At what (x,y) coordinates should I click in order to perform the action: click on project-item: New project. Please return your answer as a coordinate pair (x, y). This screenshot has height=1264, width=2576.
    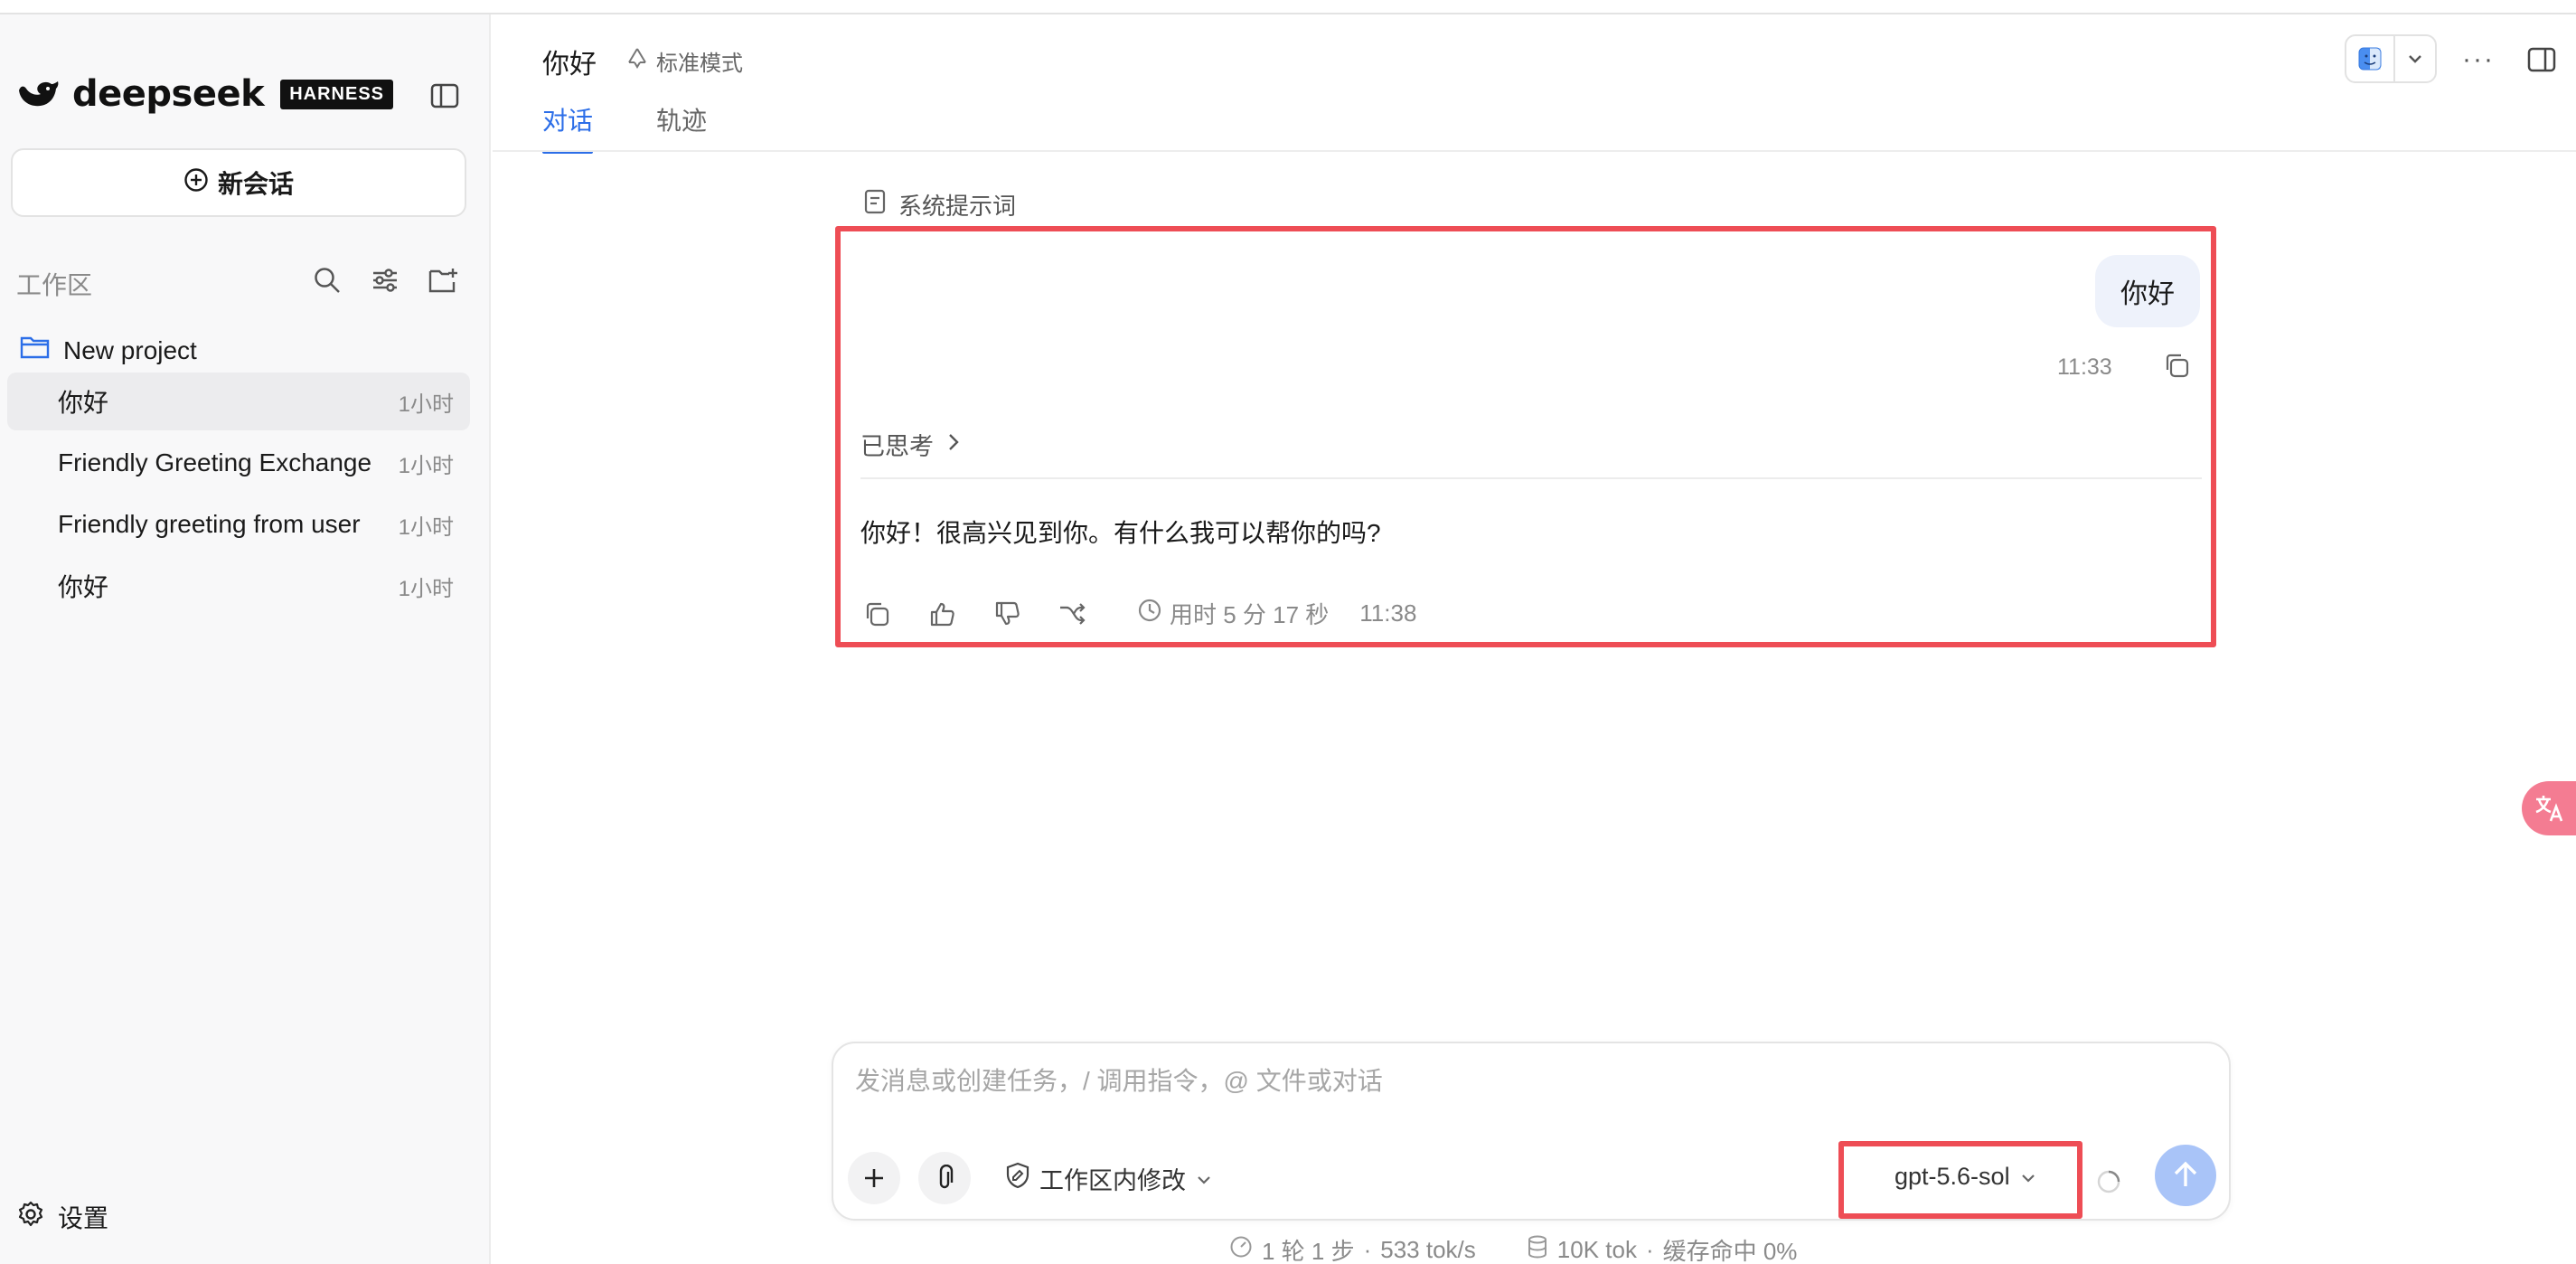
    Looking at the image, I should click on (108, 350).